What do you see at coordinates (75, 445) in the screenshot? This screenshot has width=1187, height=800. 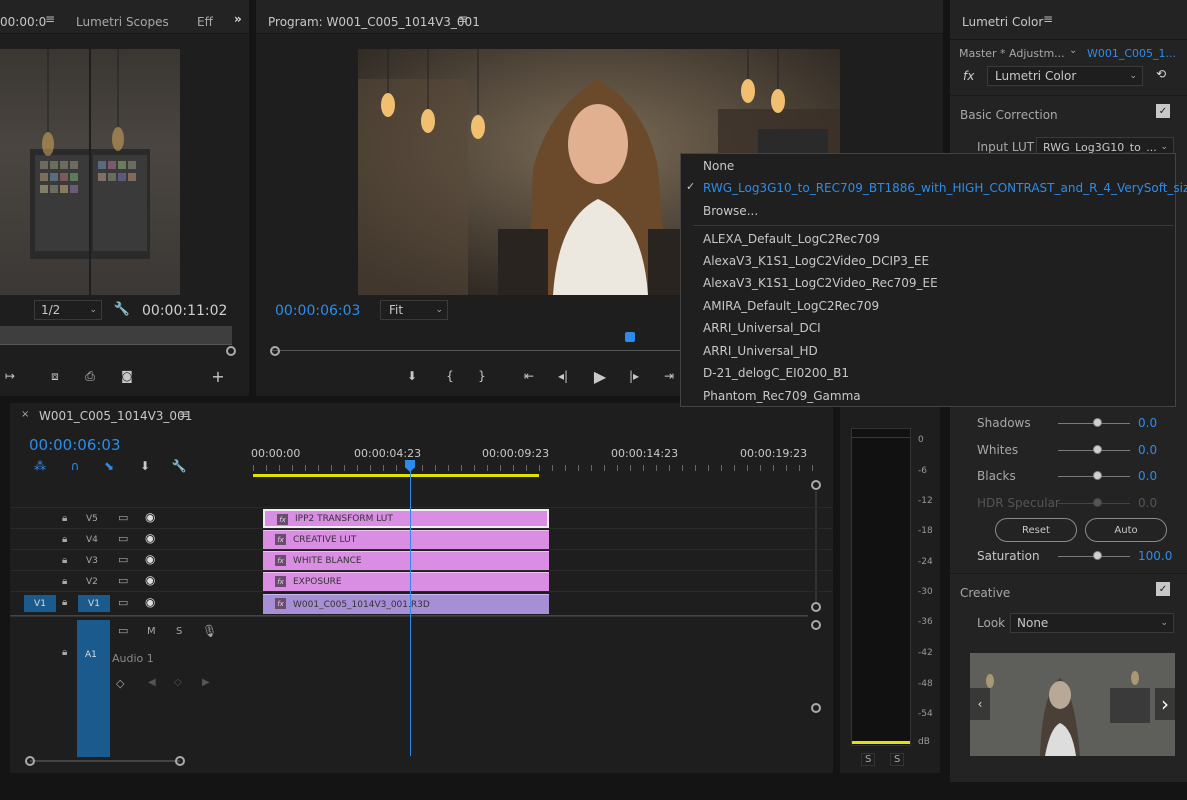 I see `timeline-timecode: 00:00:06:03` at bounding box center [75, 445].